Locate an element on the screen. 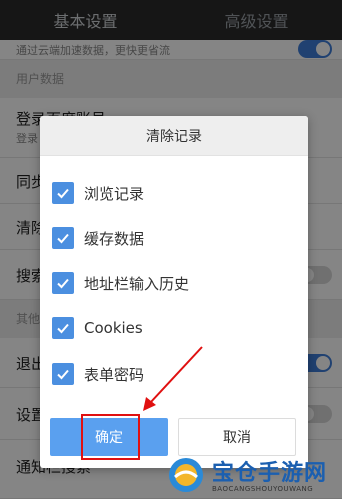 The height and width of the screenshot is (499, 342). watermark-logo-icon is located at coordinates (186, 475).